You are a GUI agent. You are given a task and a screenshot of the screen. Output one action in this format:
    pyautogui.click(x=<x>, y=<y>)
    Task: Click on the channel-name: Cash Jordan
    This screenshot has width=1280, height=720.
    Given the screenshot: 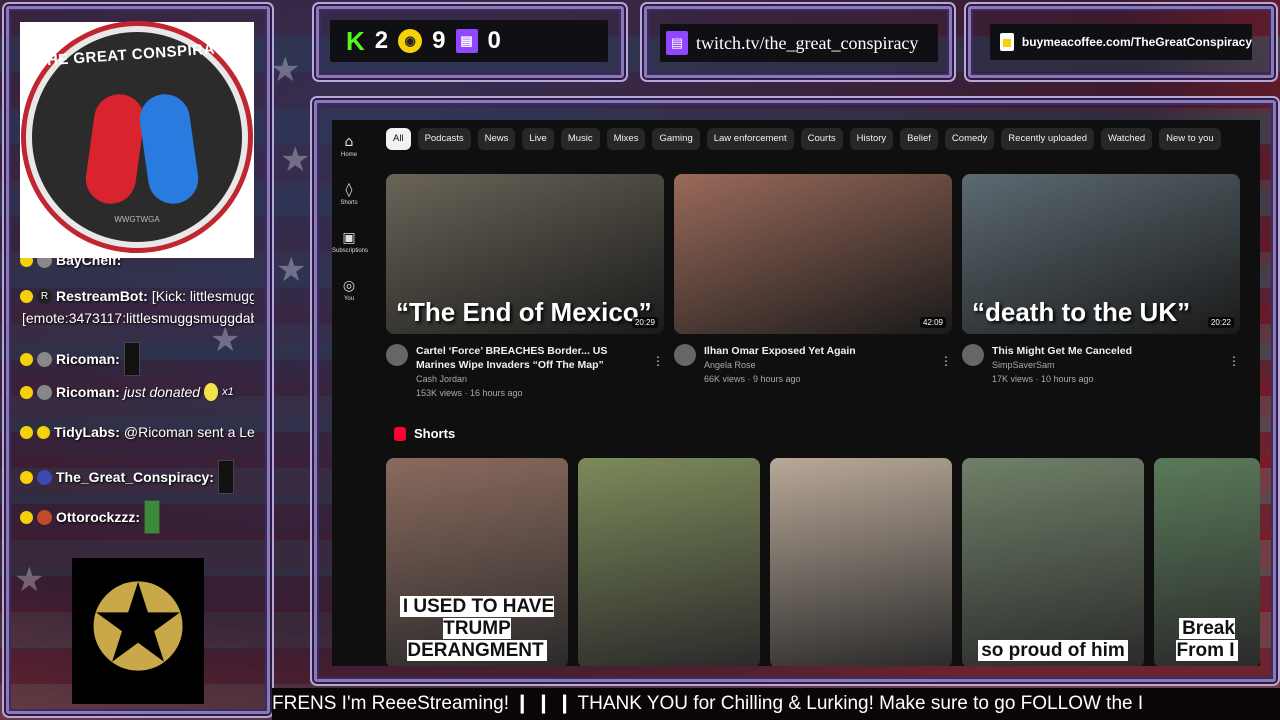 What is the action you would take?
    pyautogui.click(x=531, y=379)
    